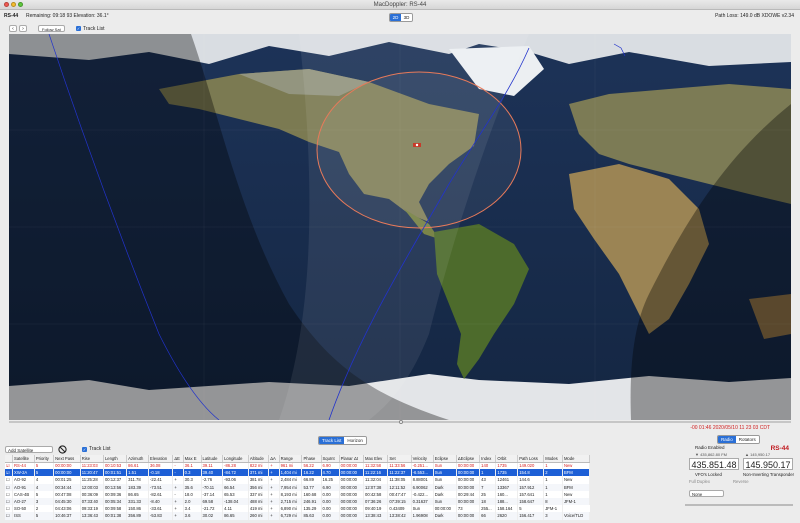 This screenshot has height=523, width=800. I want to click on table-cell: 1, so click(488, 473).